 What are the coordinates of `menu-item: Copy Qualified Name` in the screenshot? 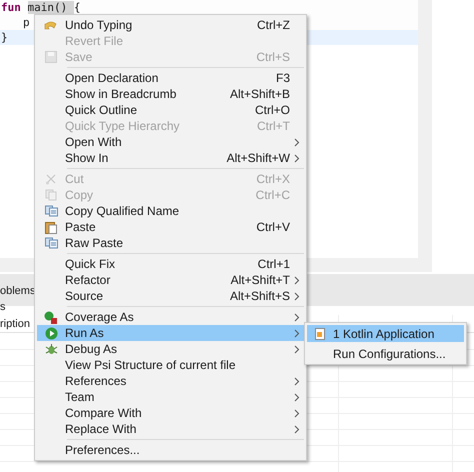 It's located at (170, 211).